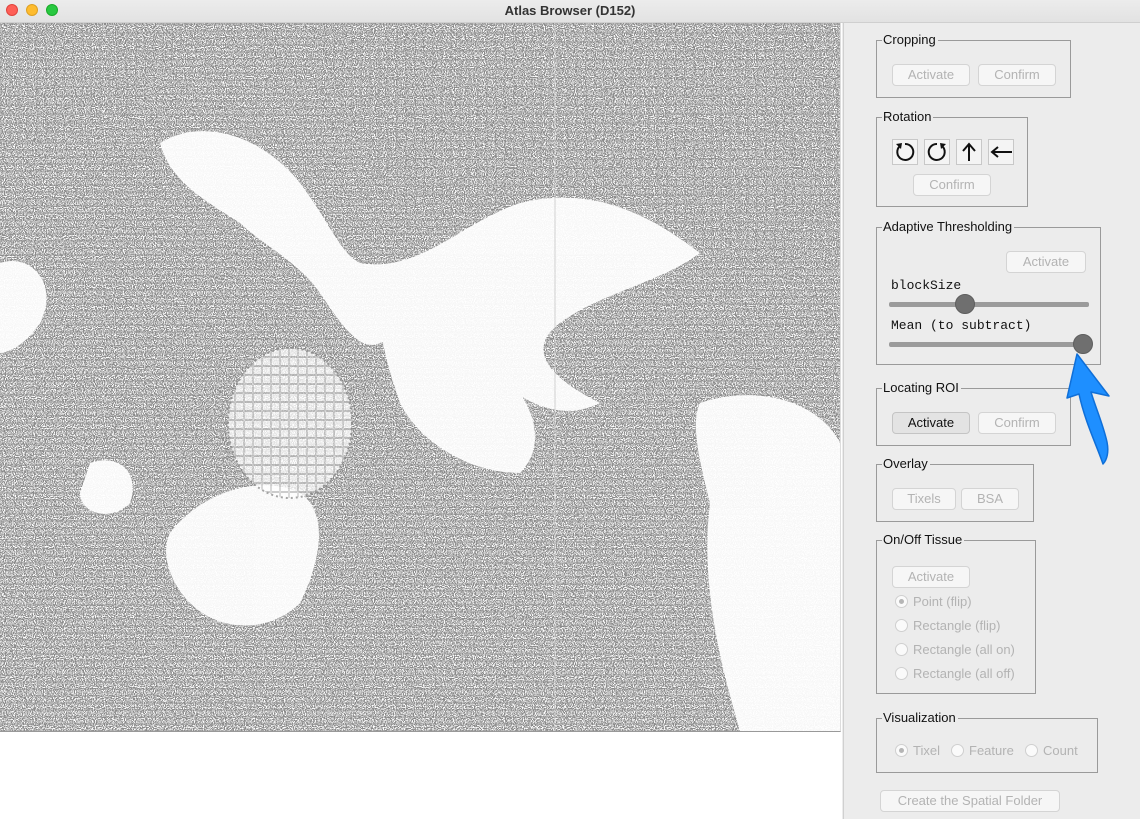 The height and width of the screenshot is (819, 1140). What do you see at coordinates (990, 499) in the screenshot?
I see `overlay-bsa-button: BSA` at bounding box center [990, 499].